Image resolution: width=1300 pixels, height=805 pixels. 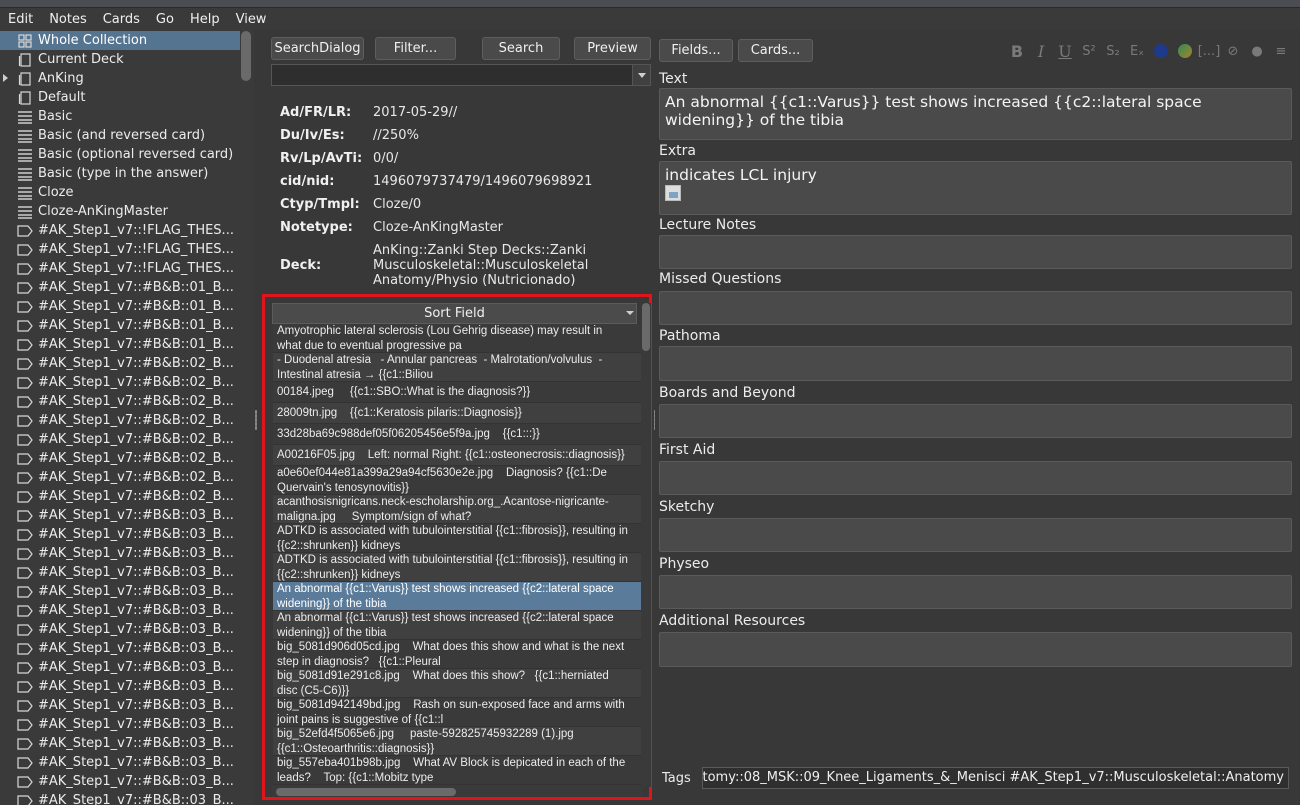 I want to click on sidebar-item: Basic, so click(x=120, y=116).